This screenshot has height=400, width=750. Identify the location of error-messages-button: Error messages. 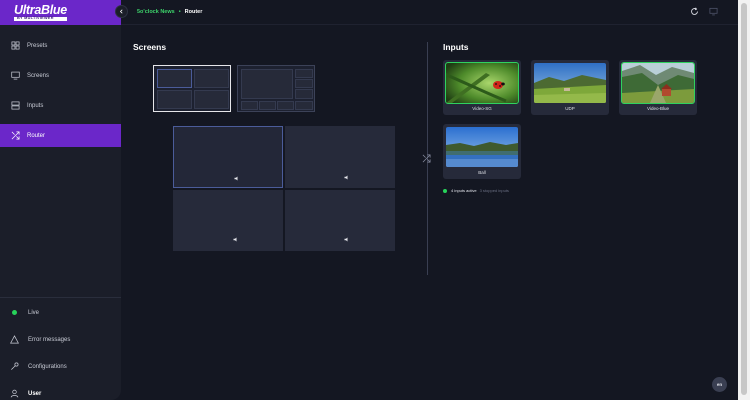
(60, 339).